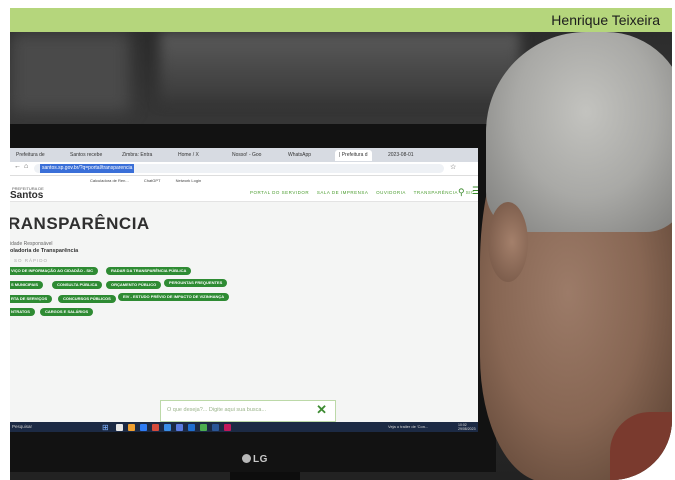  Describe the element at coordinates (26, 195) in the screenshot. I see `site-logo: Santos` at that location.